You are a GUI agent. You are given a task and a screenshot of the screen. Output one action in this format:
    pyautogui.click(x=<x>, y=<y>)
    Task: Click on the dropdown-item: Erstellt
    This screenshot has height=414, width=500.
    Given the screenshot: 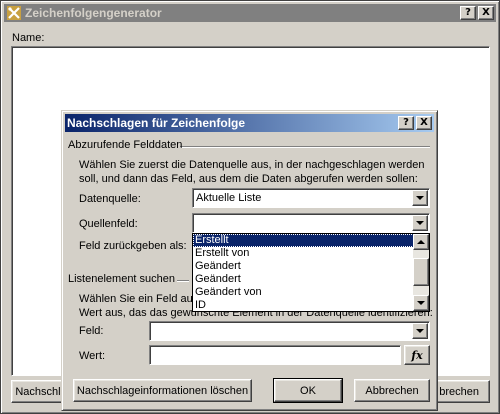 What is the action you would take?
    pyautogui.click(x=303, y=240)
    